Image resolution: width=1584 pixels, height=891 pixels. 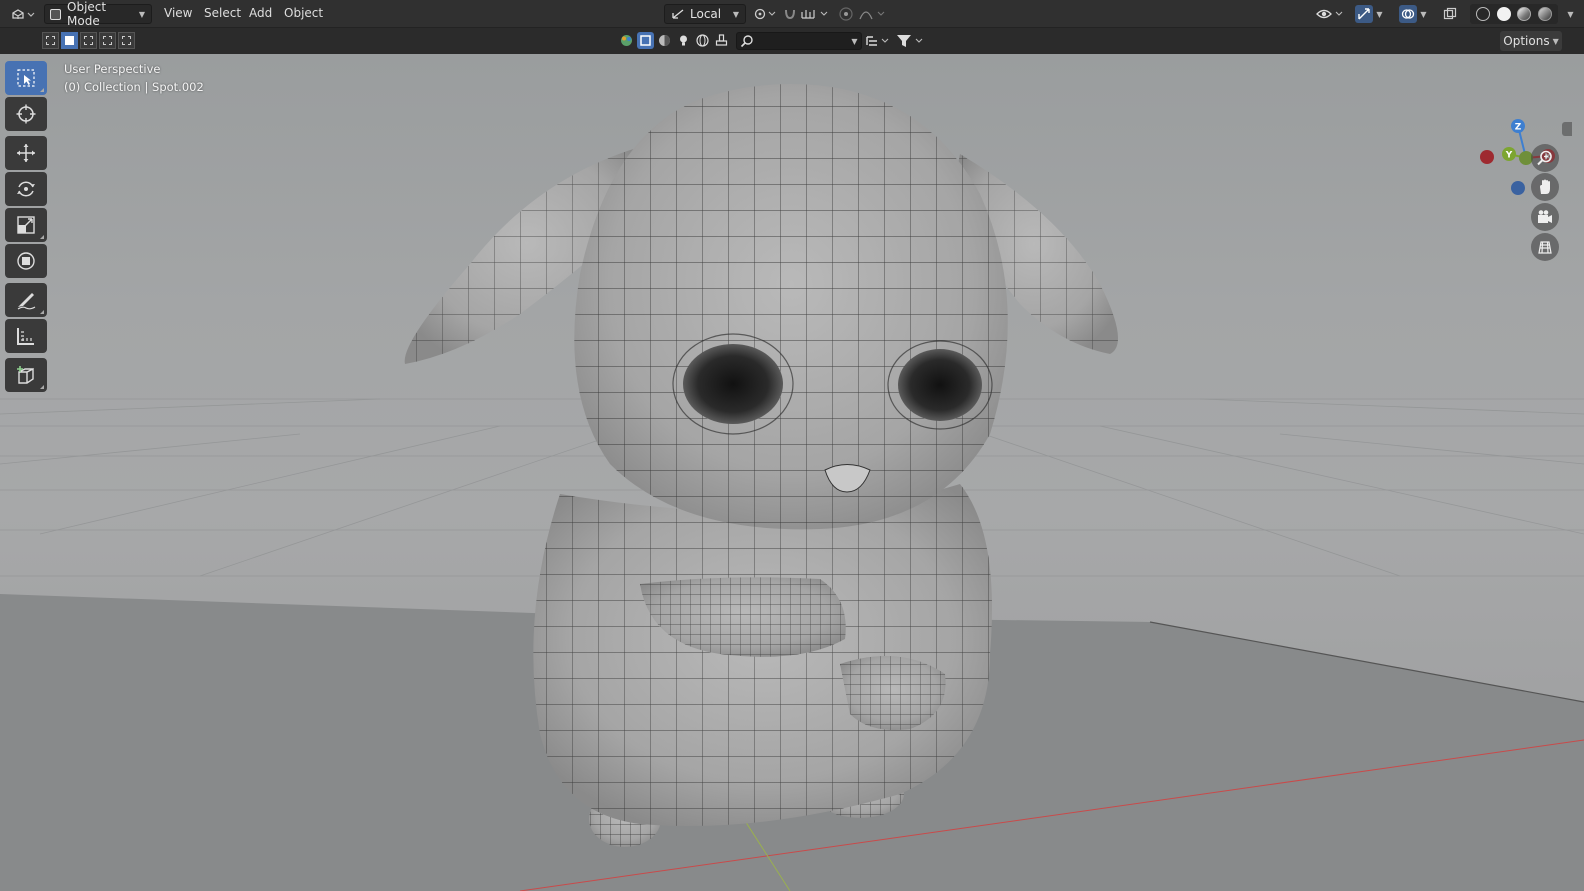 I want to click on filter-icon, so click(x=910, y=41).